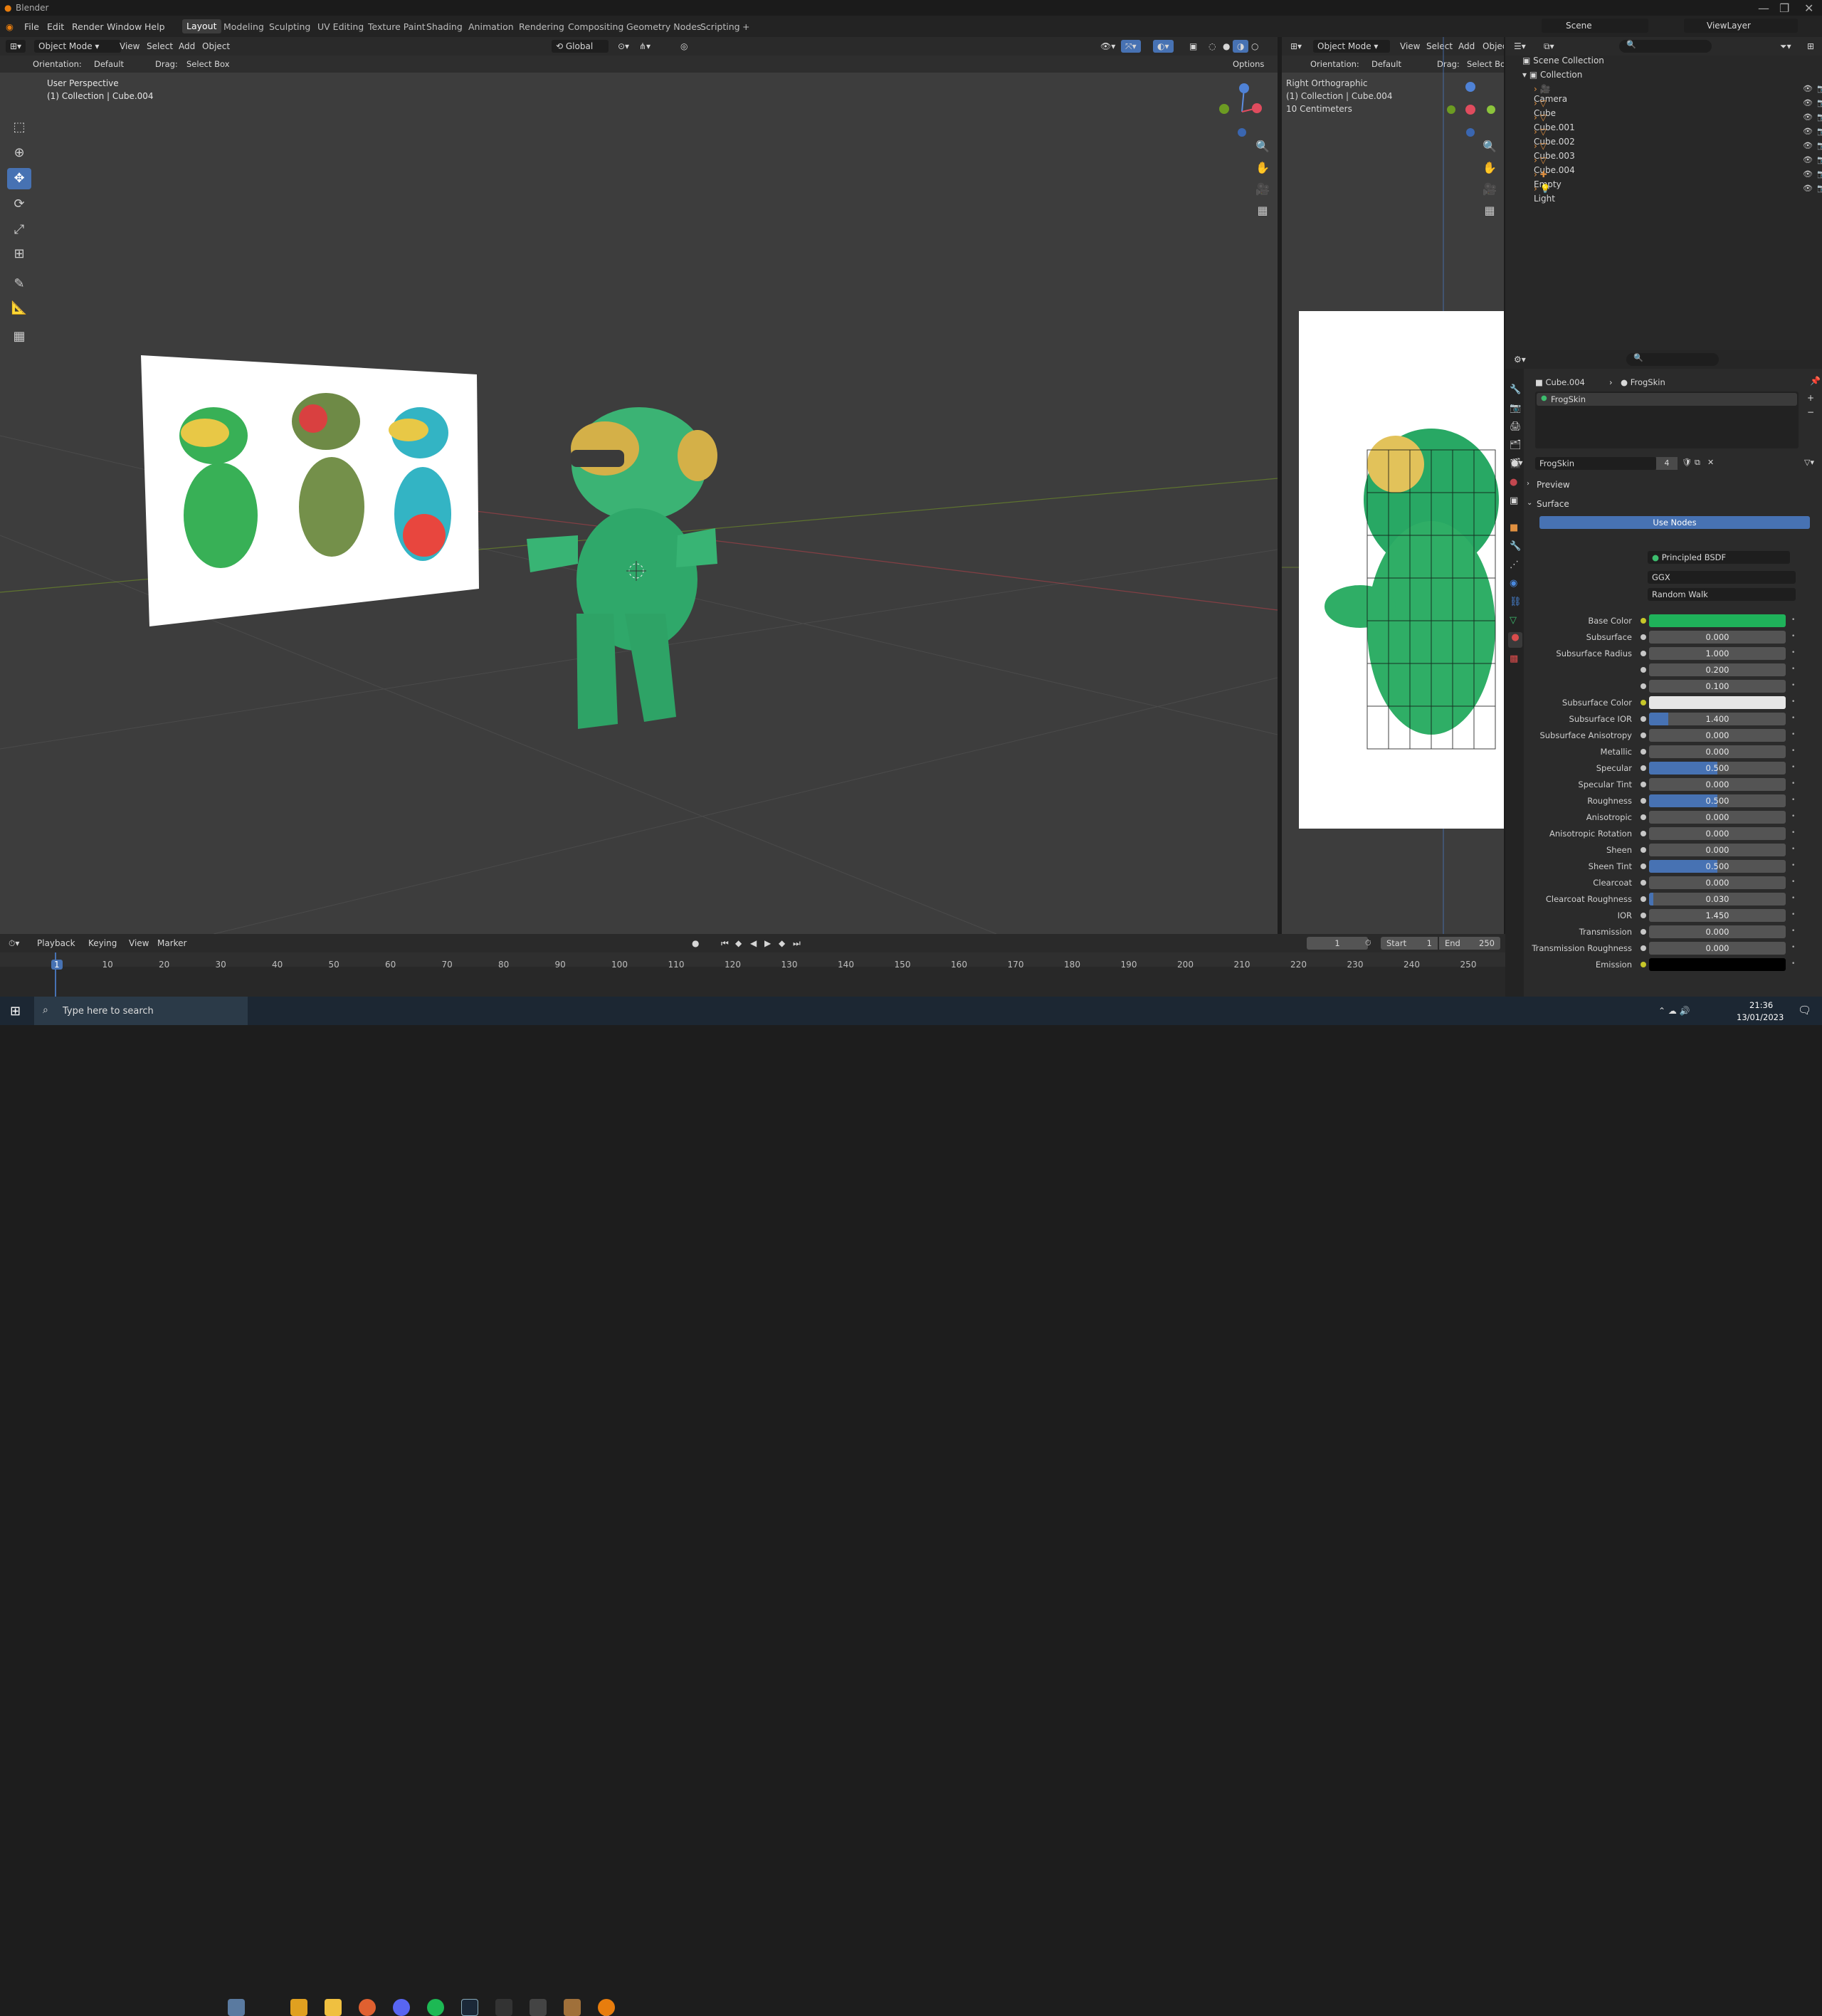 The width and height of the screenshot is (1822, 2016). What do you see at coordinates (1549, 46) in the screenshot?
I see `display-mode-icon: ⧉▾` at bounding box center [1549, 46].